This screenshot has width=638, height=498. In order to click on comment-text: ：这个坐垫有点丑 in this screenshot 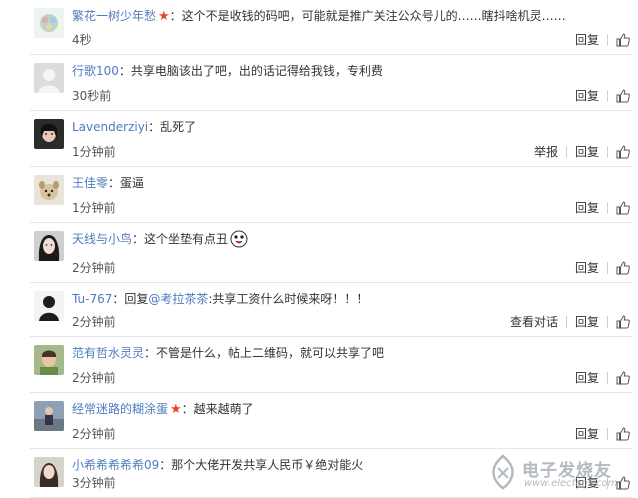, I will do `click(180, 239)`.